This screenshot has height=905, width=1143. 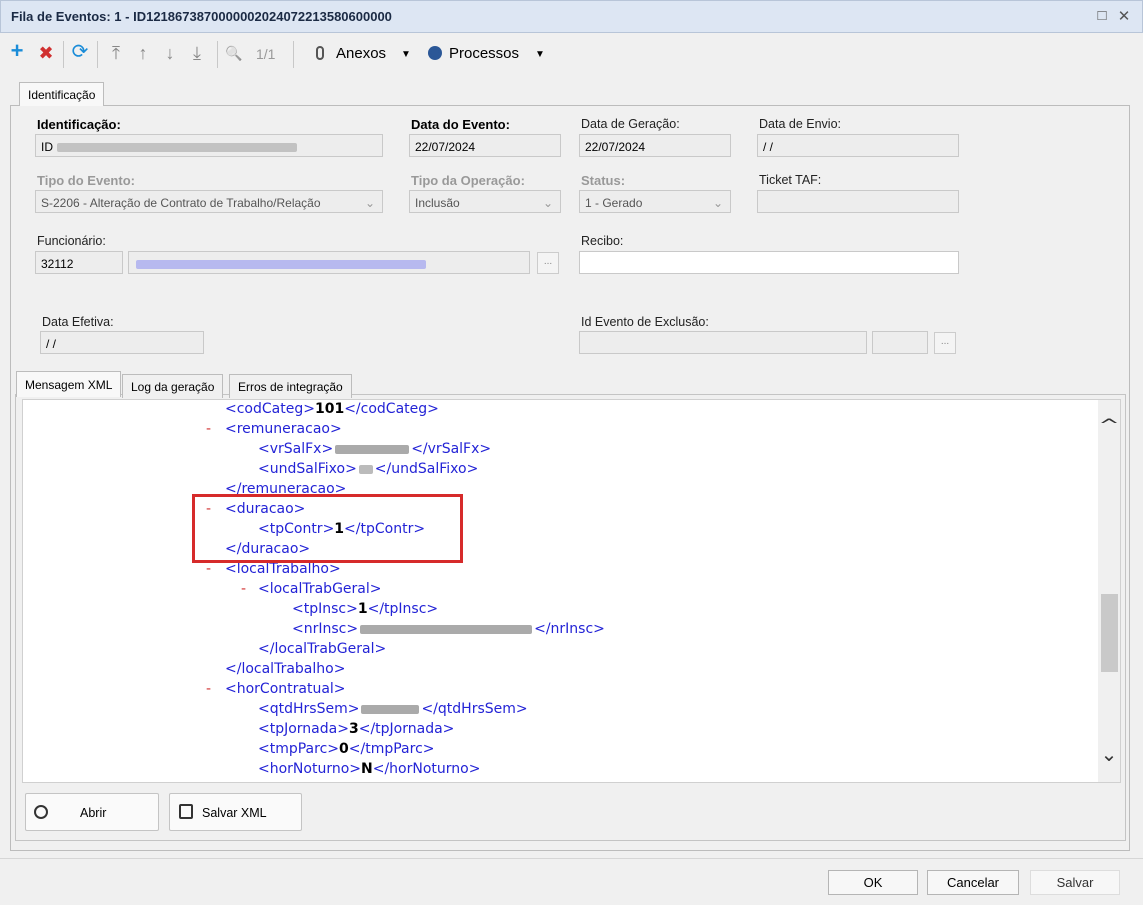 I want to click on data-evento-field: 22/07/2024, so click(x=485, y=145).